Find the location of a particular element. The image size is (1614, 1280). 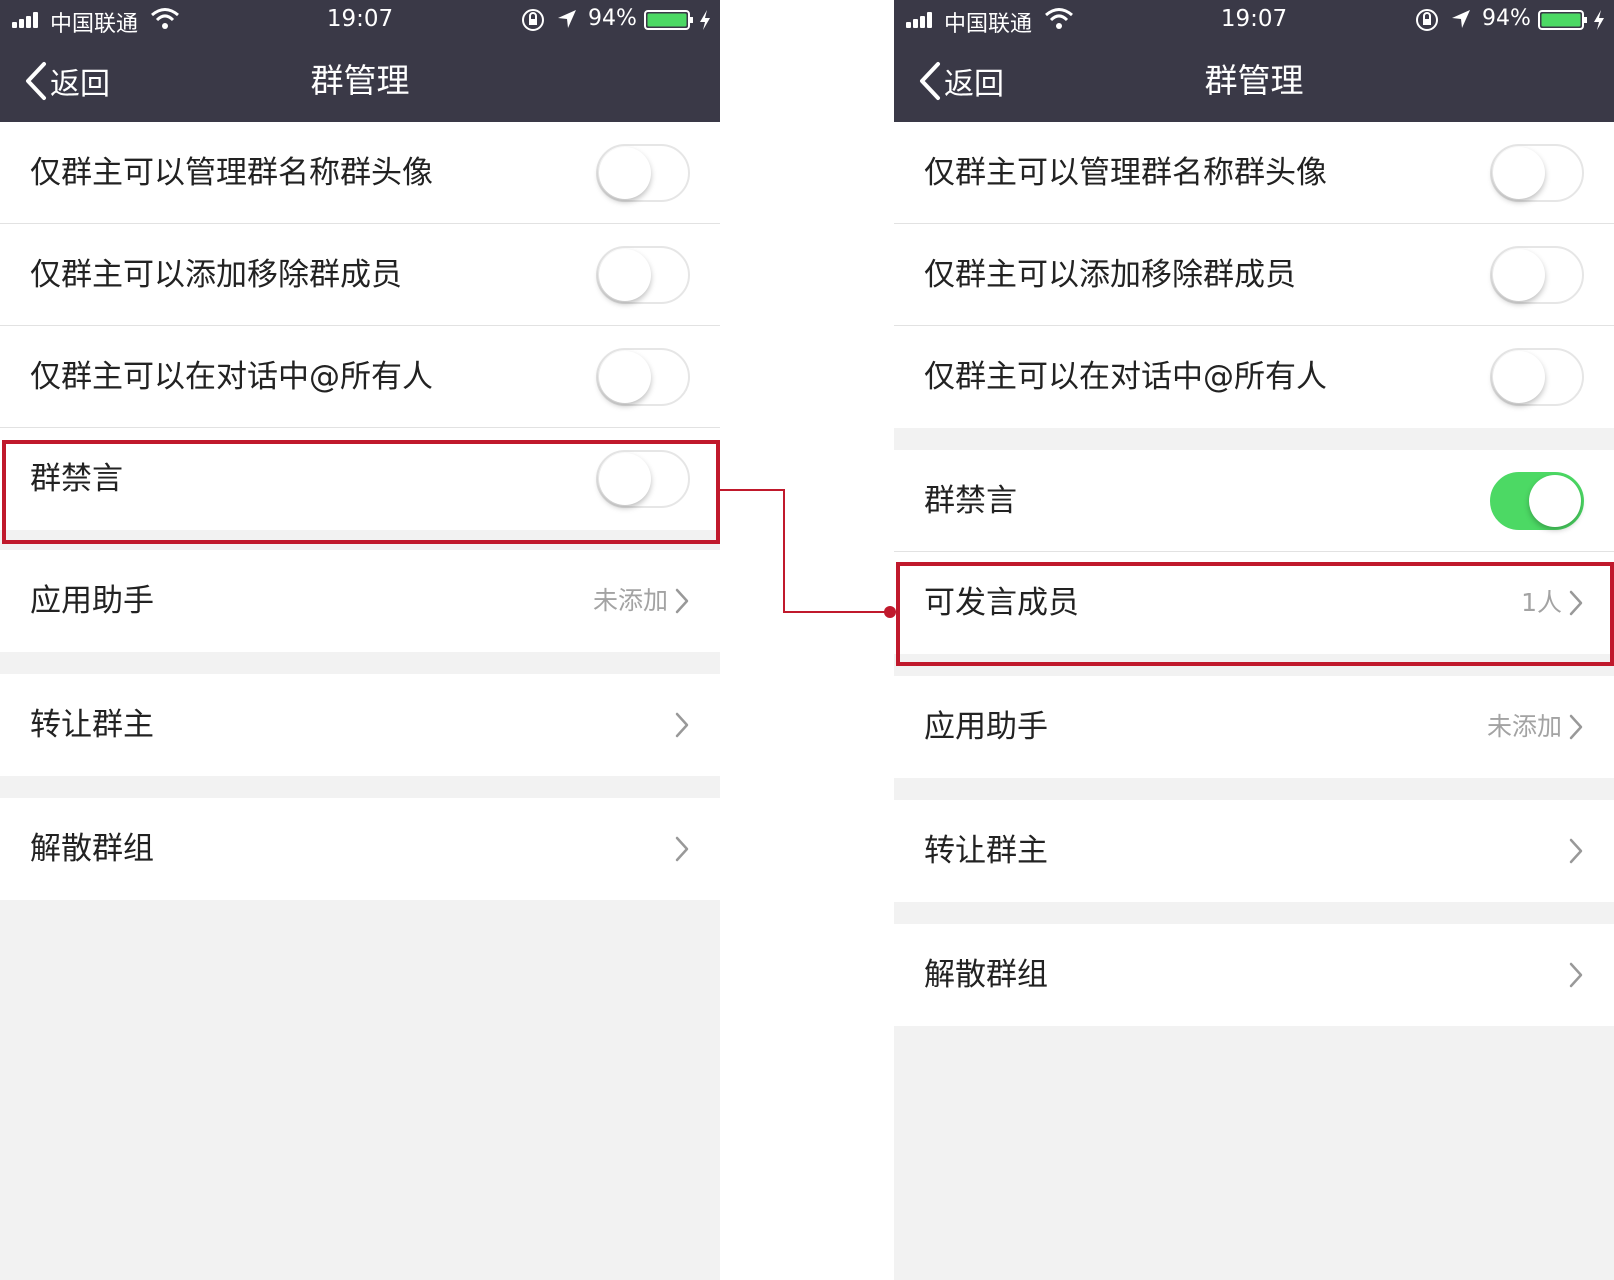

allowed-speakers-count: 1人 is located at coordinates (1541, 602).